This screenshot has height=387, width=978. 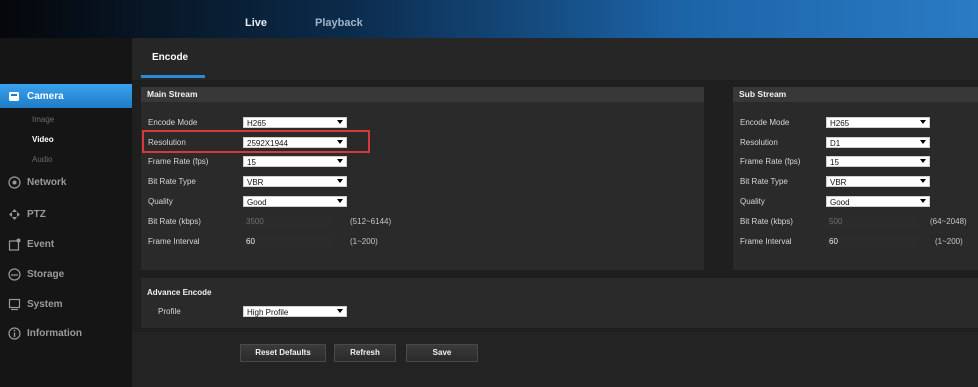 I want to click on resolution-highlight-box, so click(x=256, y=141).